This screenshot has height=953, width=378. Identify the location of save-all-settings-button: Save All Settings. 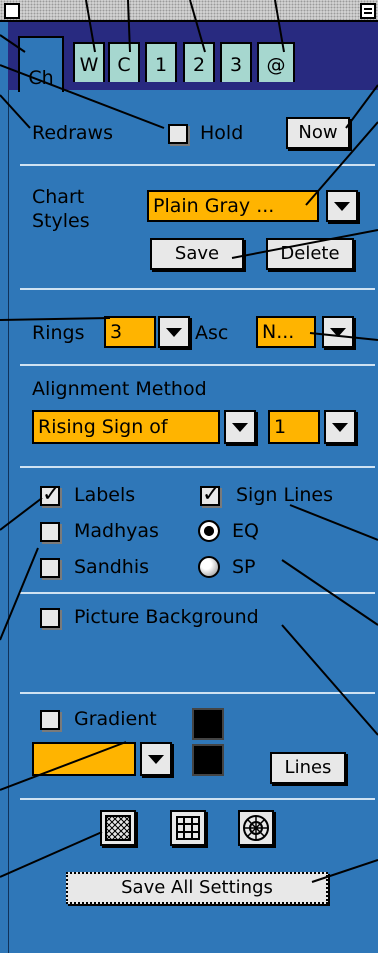
(197, 888).